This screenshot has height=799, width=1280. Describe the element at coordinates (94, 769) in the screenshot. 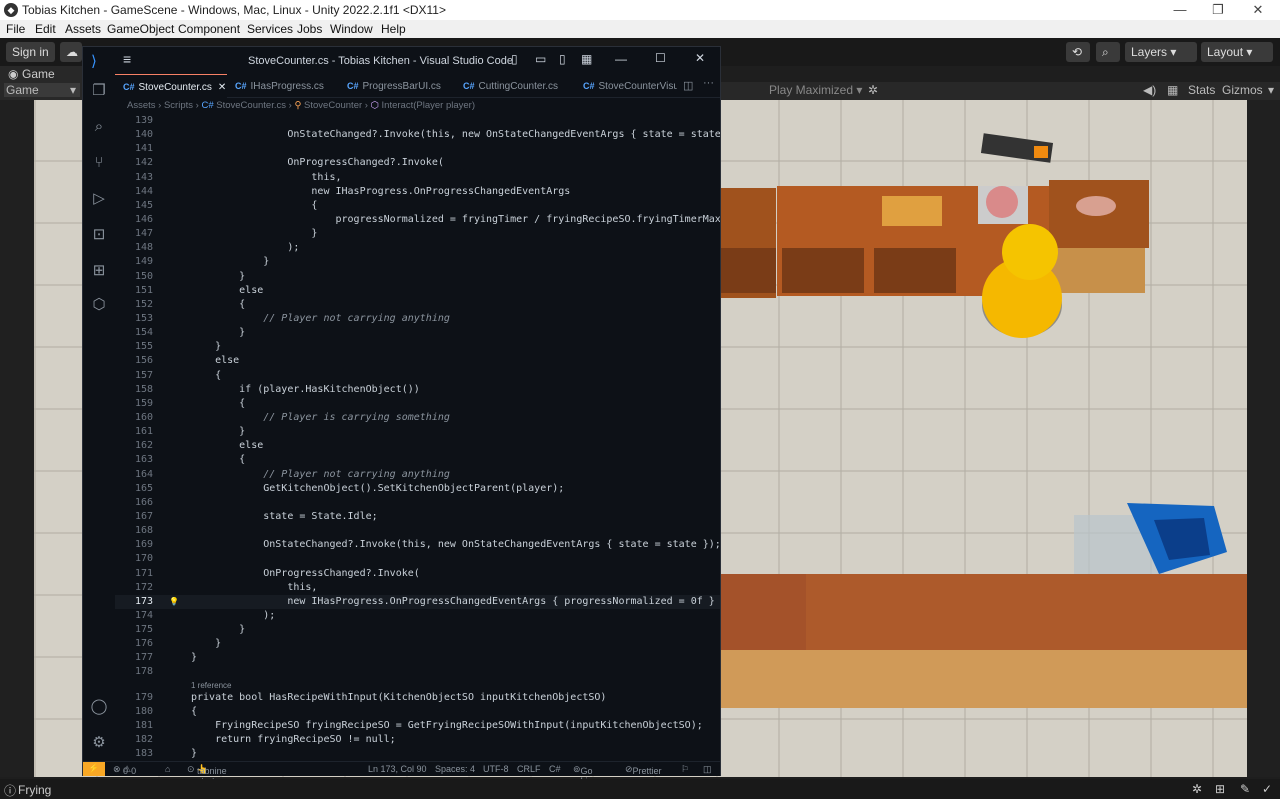

I see `remote-indicator-icon: ⚡` at that location.